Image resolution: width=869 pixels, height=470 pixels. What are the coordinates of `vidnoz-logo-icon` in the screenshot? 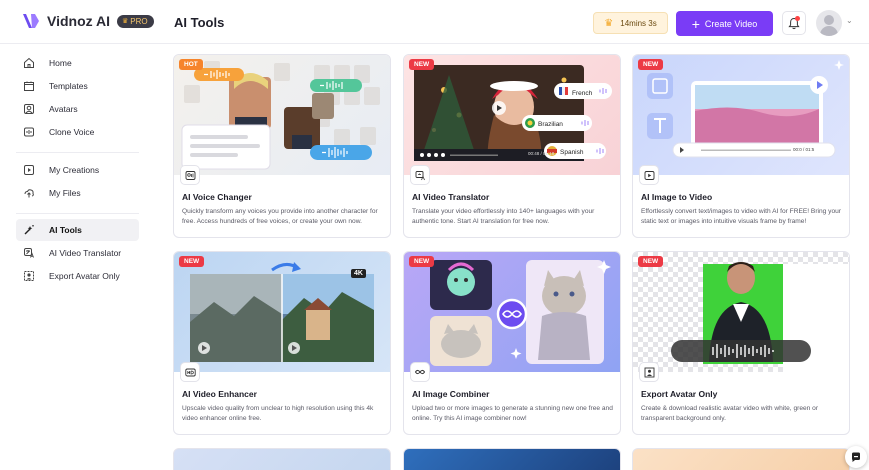 It's located at (31, 21).